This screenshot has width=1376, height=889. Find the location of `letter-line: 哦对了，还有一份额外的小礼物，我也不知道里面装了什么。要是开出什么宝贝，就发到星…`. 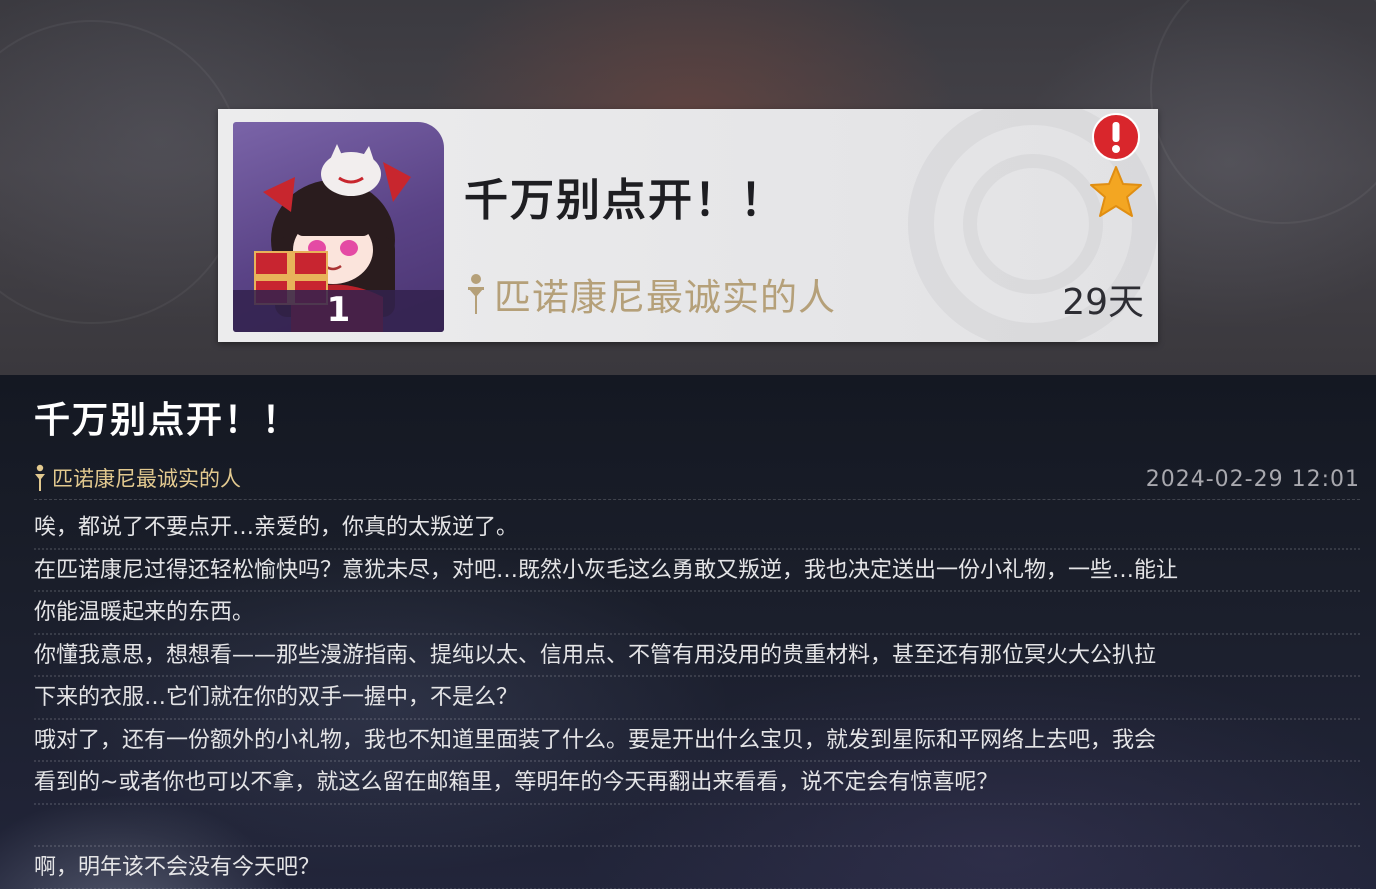

letter-line: 哦对了，还有一份额外的小礼物，我也不知道里面装了什么。要是开出什么宝贝，就发到星… is located at coordinates (697, 741).